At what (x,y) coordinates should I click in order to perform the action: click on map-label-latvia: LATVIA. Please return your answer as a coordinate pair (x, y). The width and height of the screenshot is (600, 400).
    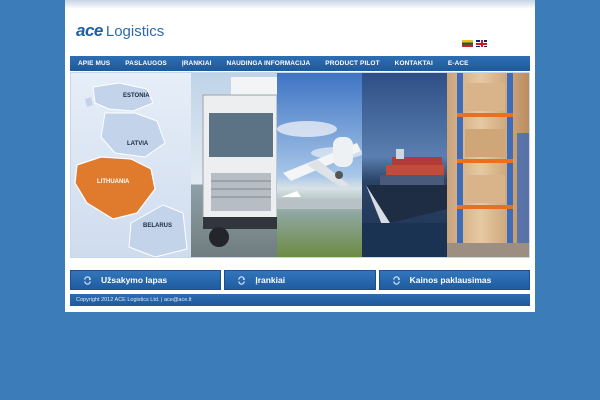
    Looking at the image, I should click on (138, 144).